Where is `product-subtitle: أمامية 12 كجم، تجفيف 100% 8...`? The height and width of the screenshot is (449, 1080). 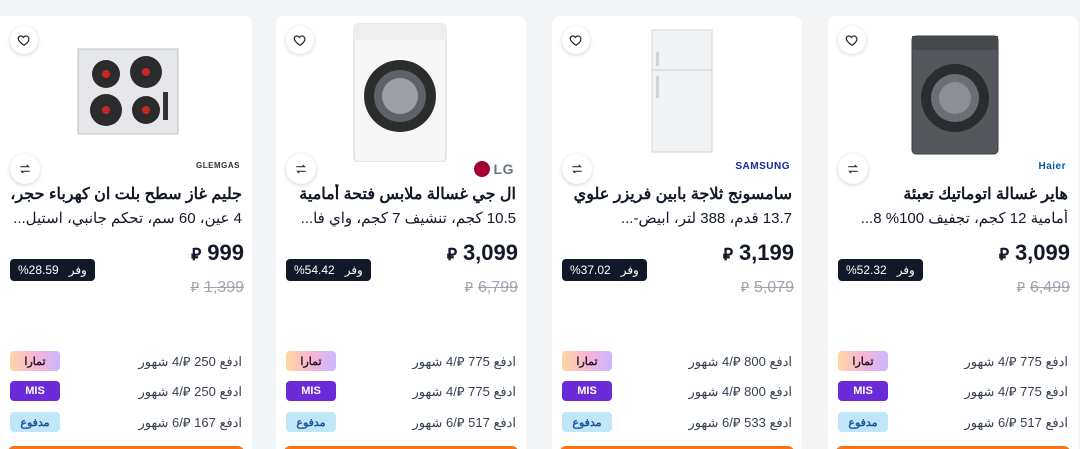 product-subtitle: أمامية 12 كجم، تجفيف 100% 8... is located at coordinates (964, 218).